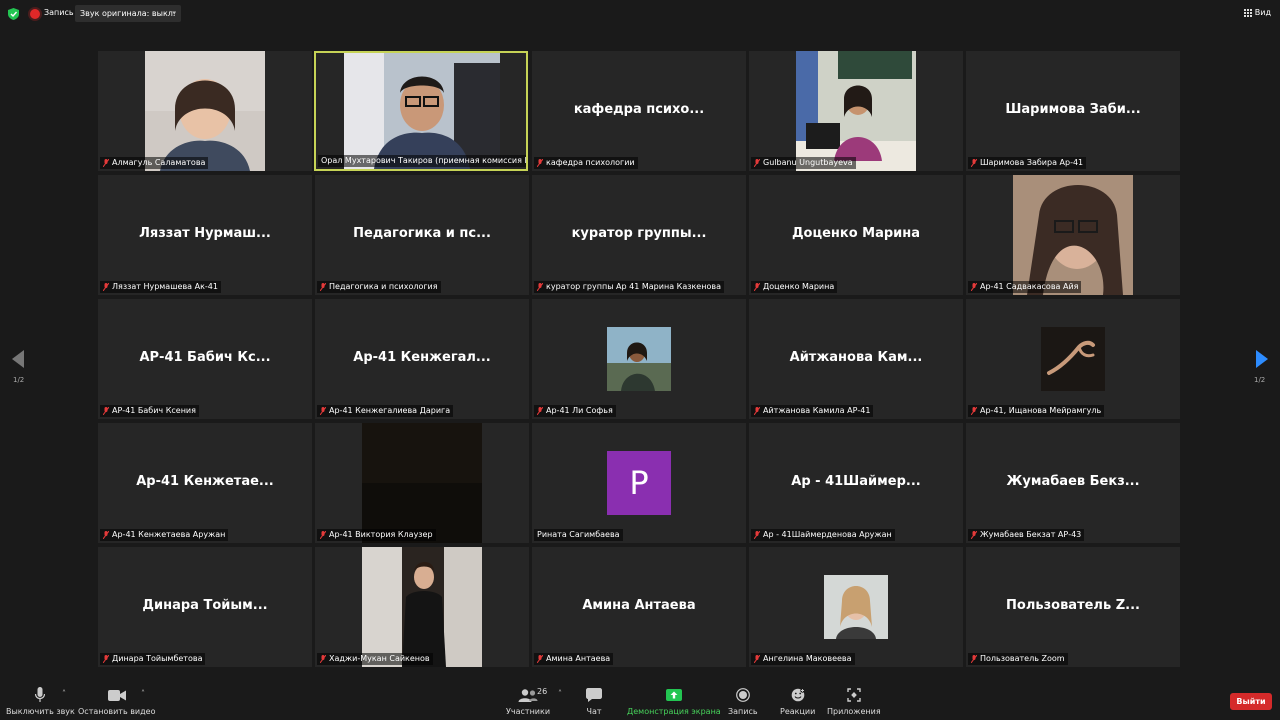 This screenshot has width=1280, height=720. I want to click on participant-initial-avatar: P, so click(639, 483).